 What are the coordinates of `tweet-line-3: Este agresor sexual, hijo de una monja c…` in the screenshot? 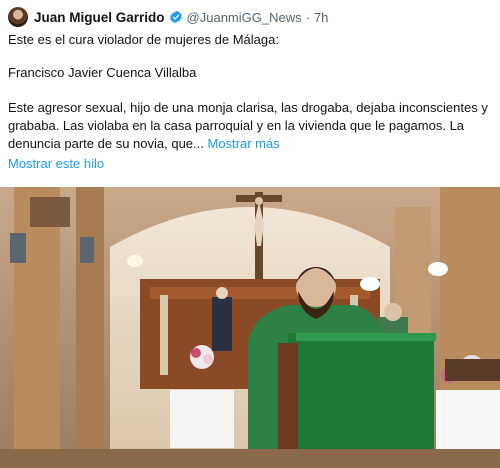 It's located at (251, 126).